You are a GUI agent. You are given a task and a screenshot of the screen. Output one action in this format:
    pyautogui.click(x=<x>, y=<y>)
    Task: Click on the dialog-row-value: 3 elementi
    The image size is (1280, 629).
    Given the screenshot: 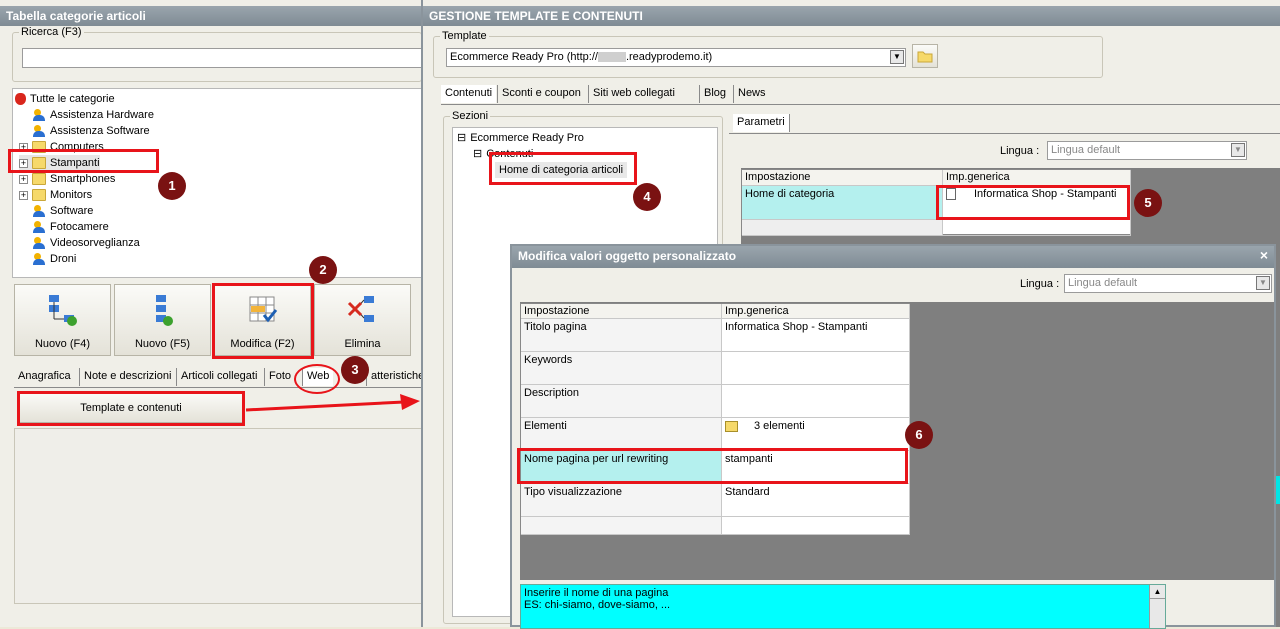 What is the action you would take?
    pyautogui.click(x=816, y=434)
    